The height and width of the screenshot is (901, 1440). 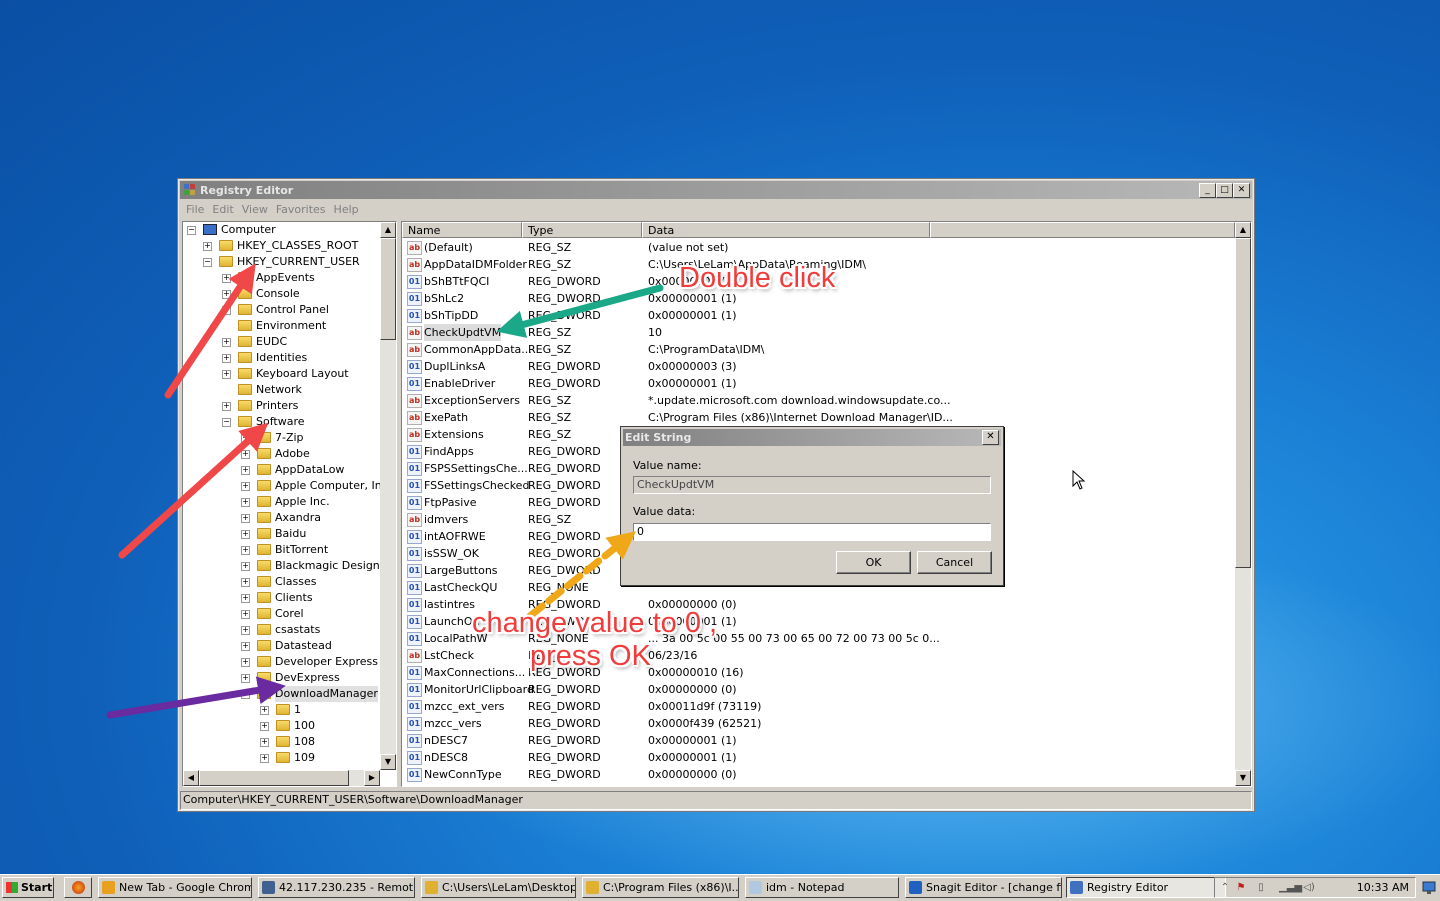 I want to click on maximize-button: □, so click(x=1224, y=190).